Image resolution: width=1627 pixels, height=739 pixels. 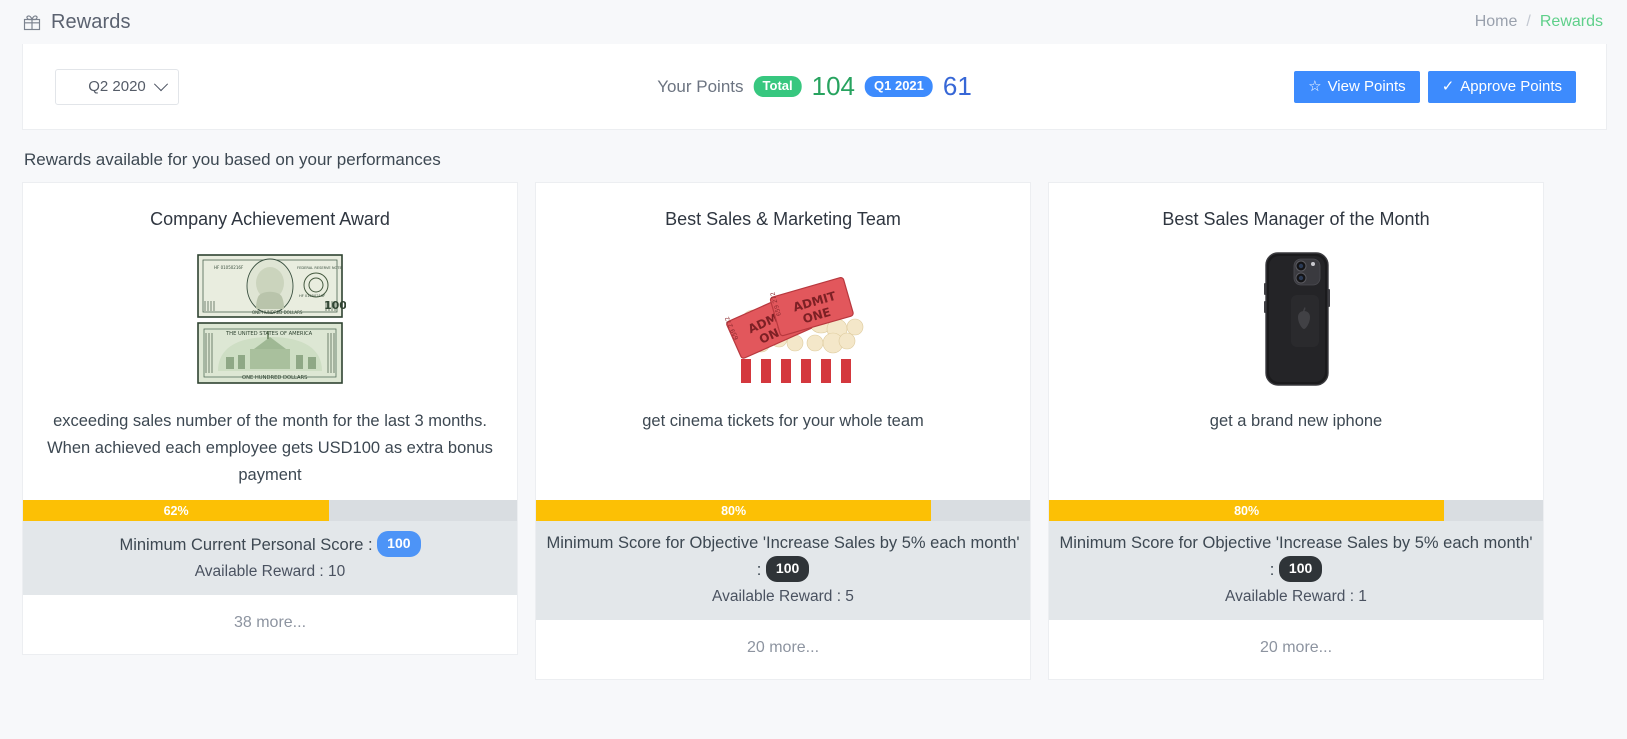 I want to click on svg-text: THE UNITED STATES OF AMERICA, so click(x=269, y=334).